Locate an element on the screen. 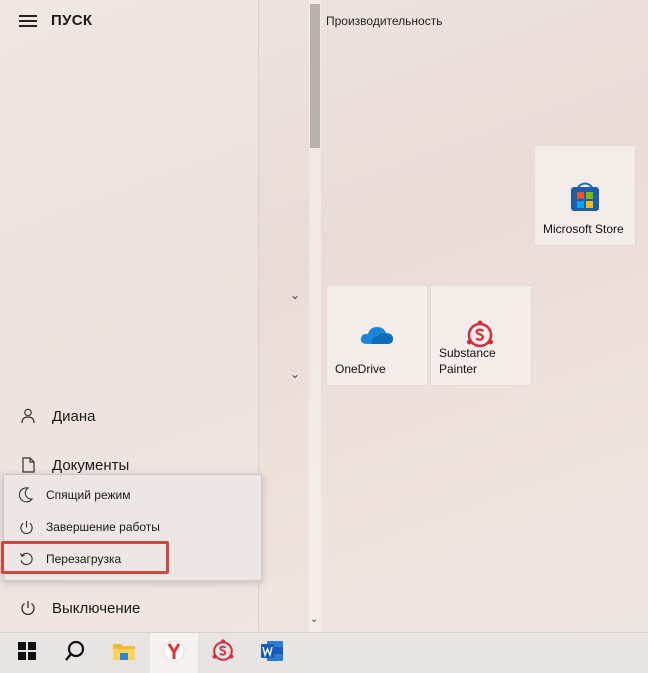 The image size is (648, 673). hamburger-menu-icon is located at coordinates (28, 21).